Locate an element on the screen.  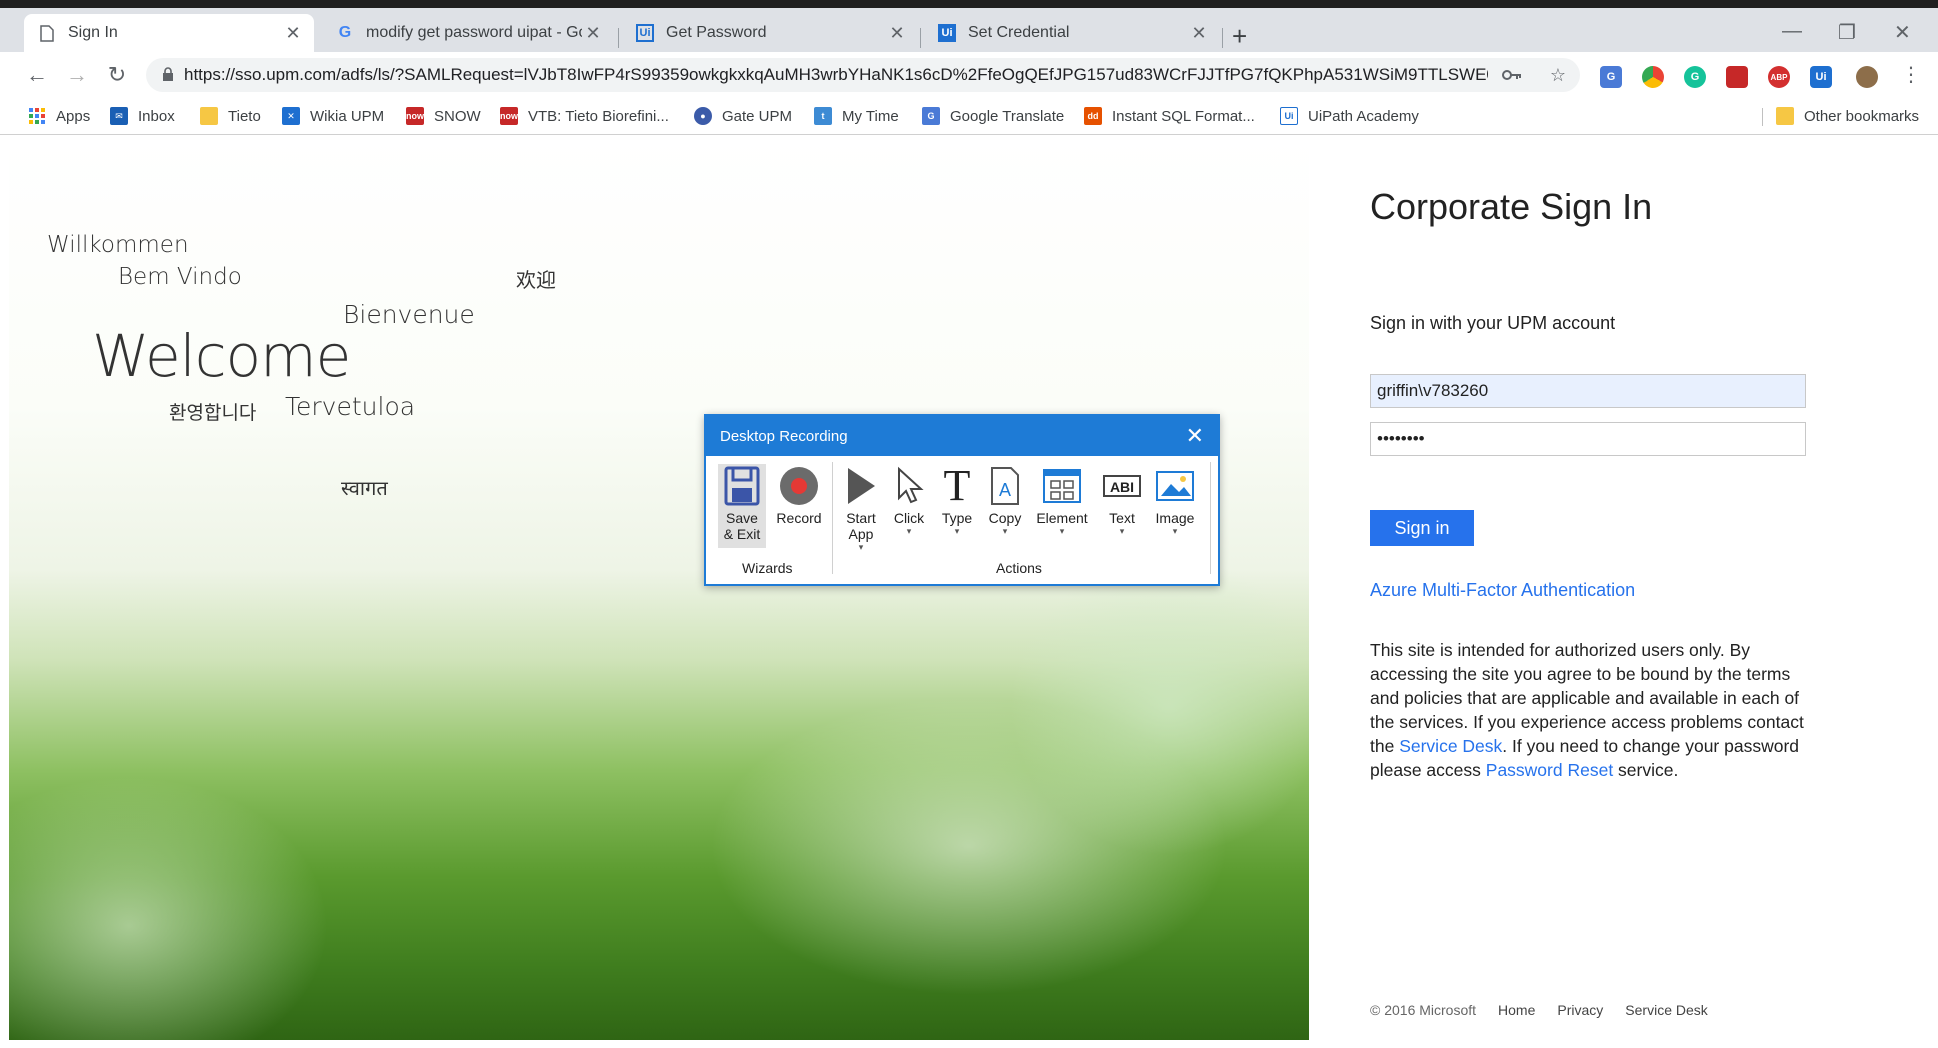
image-button: Image ▾ is located at coordinates (1175, 500).